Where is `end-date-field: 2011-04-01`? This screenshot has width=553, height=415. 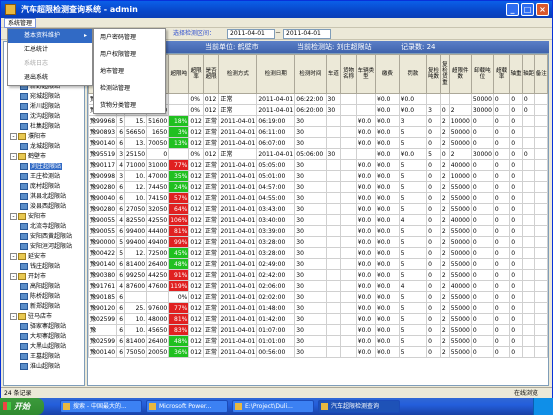 end-date-field: 2011-04-01 is located at coordinates (307, 34).